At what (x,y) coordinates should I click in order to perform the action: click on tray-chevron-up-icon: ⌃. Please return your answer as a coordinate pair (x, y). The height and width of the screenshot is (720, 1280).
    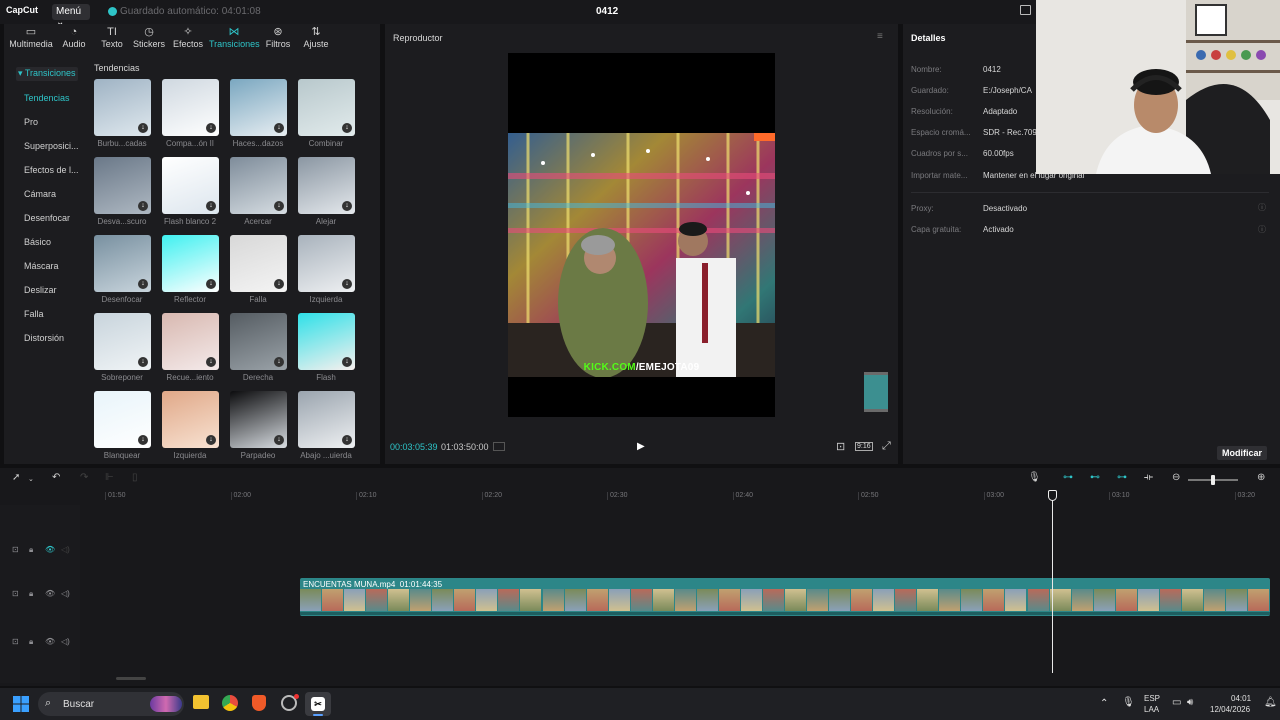
    Looking at the image, I should click on (1104, 703).